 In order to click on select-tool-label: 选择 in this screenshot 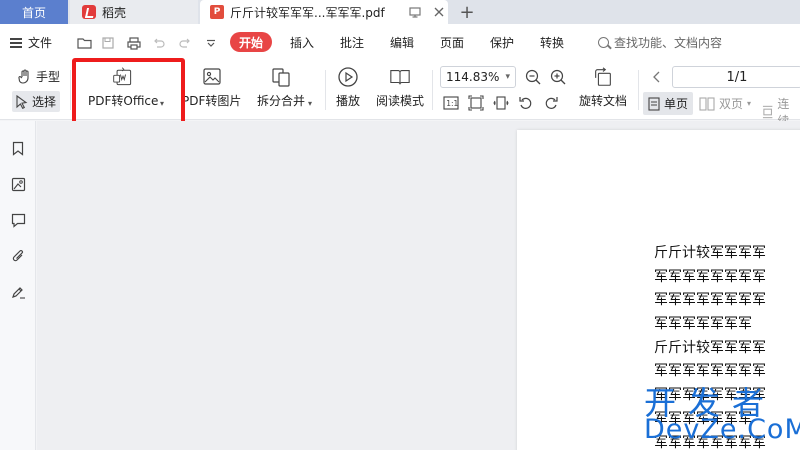, I will do `click(44, 102)`.